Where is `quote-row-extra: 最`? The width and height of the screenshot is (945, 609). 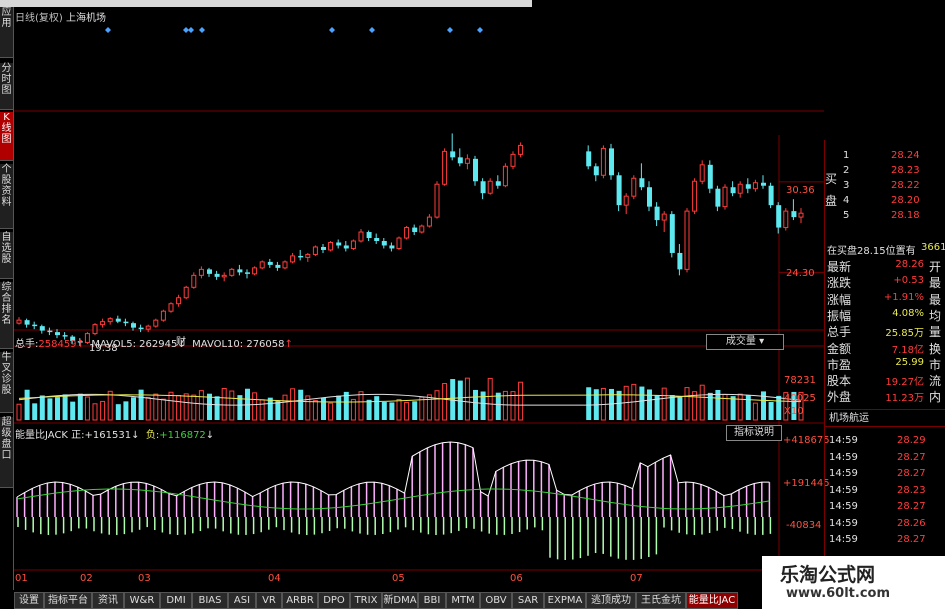
quote-row-extra: 最 is located at coordinates (935, 299).